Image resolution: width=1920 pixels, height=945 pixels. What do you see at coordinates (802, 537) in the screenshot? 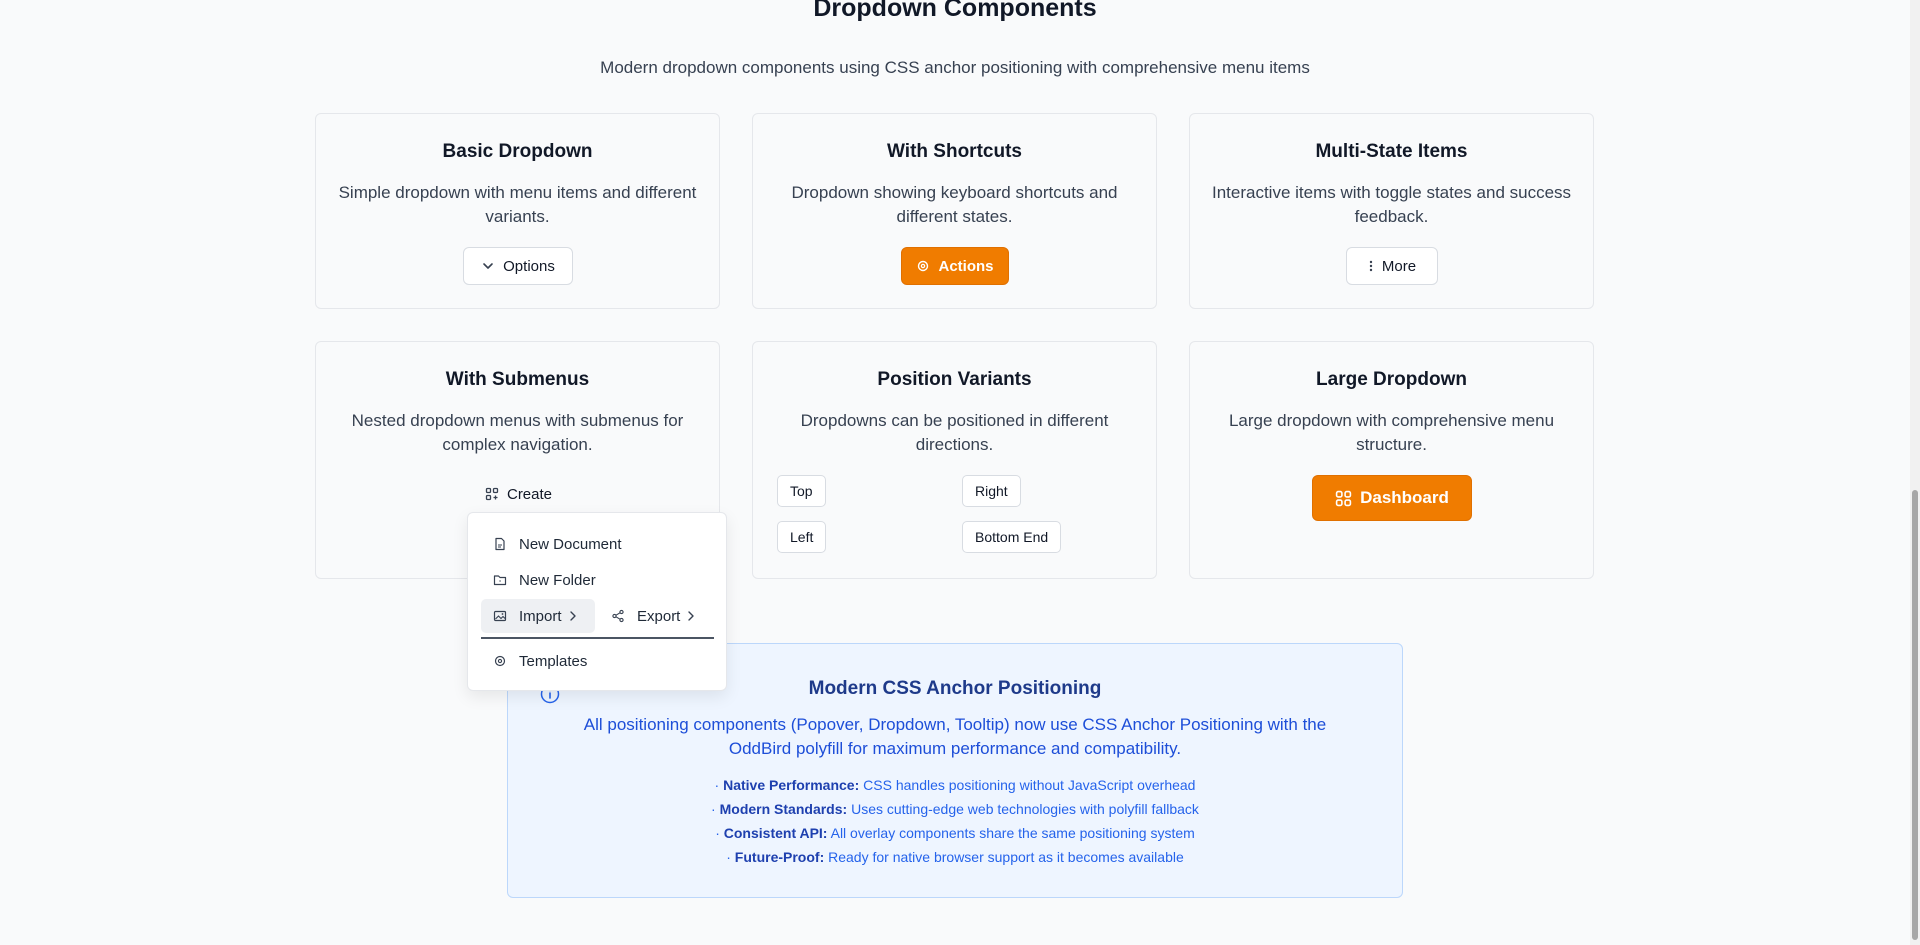
I see `position-left-button: Left` at bounding box center [802, 537].